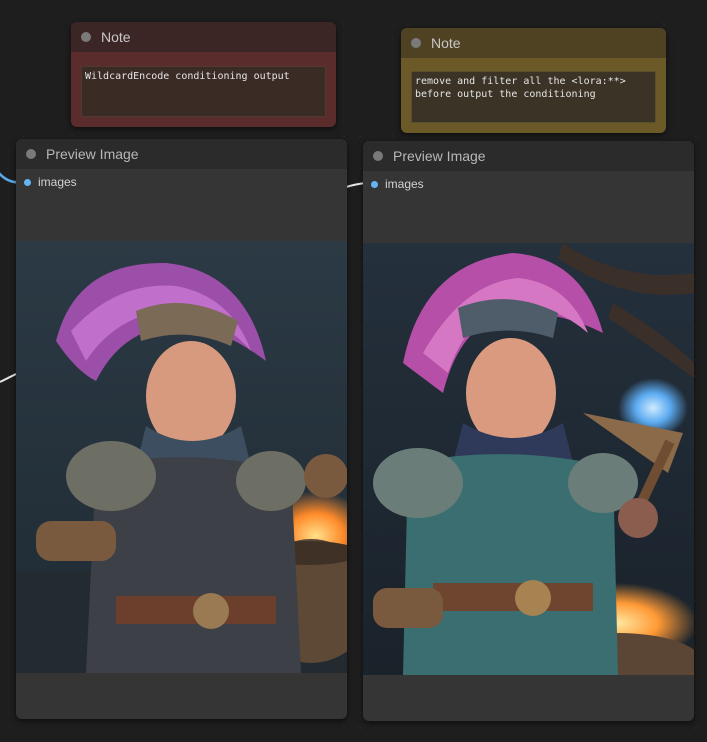 This screenshot has height=742, width=707. I want to click on note-text-area: WildcardEncode conditioning output, so click(203, 91).